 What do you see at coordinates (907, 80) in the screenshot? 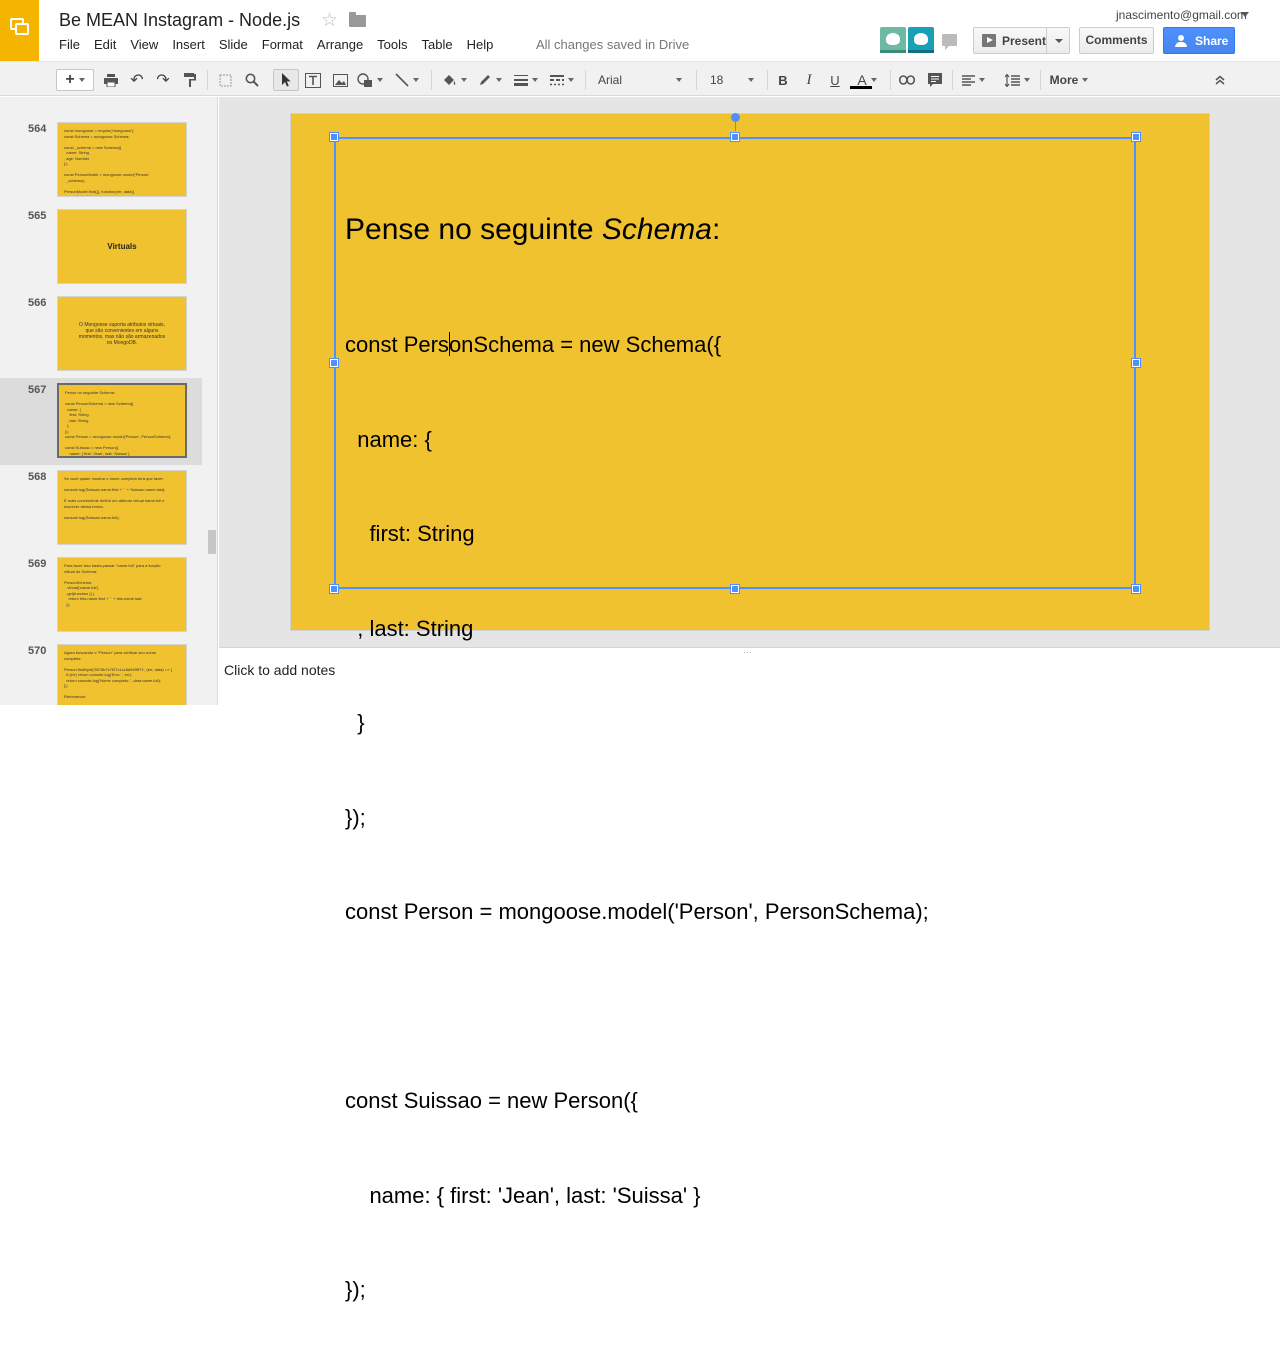
I see `link-icon` at bounding box center [907, 80].